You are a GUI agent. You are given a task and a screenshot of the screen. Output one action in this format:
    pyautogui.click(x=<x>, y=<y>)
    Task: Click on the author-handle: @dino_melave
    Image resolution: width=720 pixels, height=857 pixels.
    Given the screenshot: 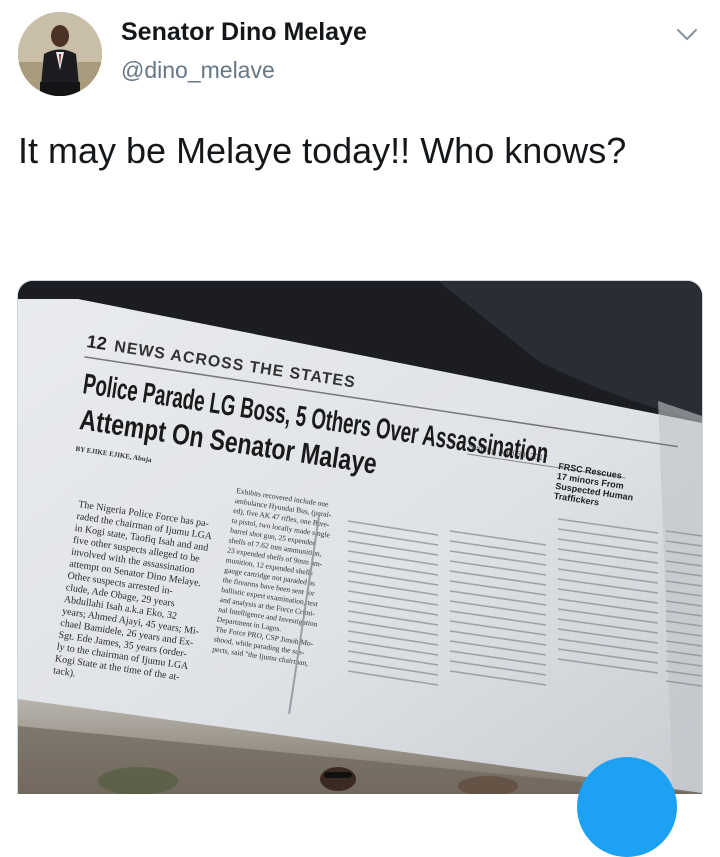 What is the action you would take?
    pyautogui.click(x=198, y=70)
    